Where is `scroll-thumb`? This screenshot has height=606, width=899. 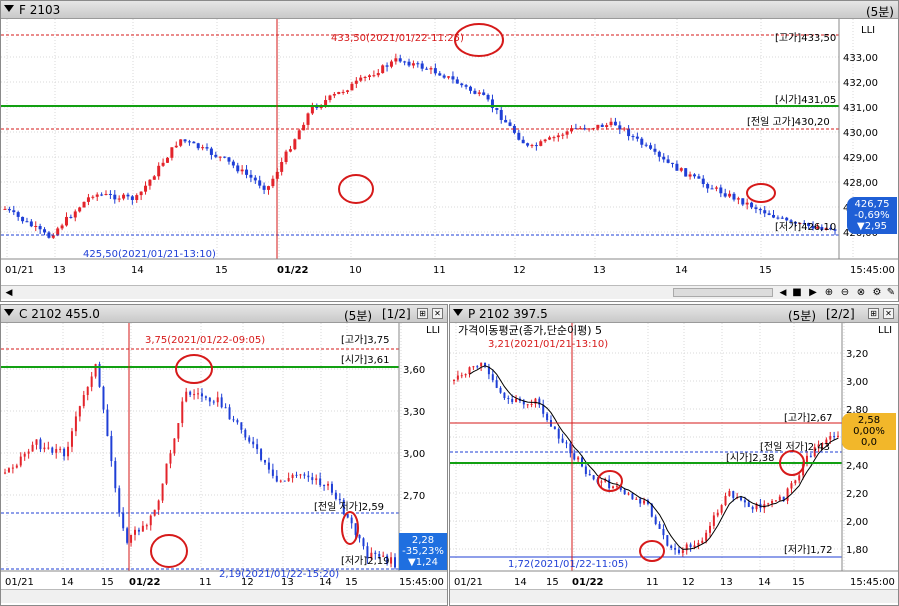 scroll-thumb is located at coordinates (723, 292).